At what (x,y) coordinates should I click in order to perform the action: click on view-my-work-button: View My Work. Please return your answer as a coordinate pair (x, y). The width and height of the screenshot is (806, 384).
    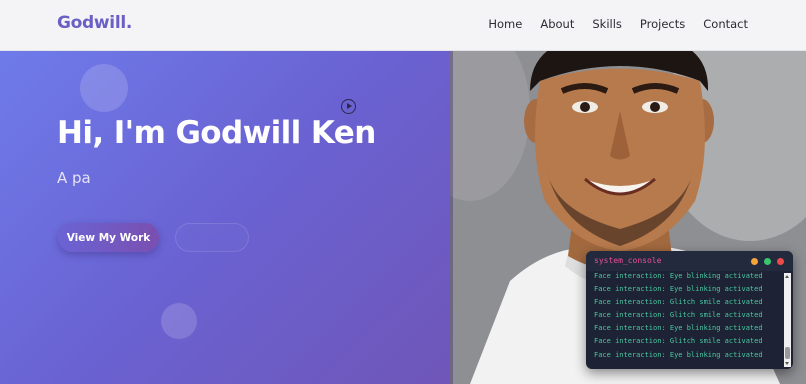
    Looking at the image, I should click on (108, 237).